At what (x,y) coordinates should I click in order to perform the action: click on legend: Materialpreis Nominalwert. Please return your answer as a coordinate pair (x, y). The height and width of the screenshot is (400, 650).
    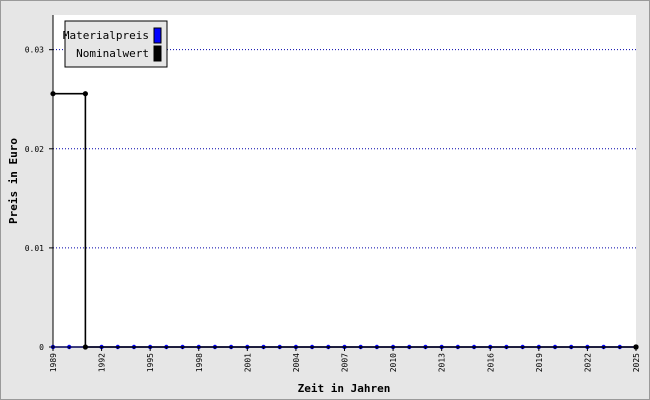
    Looking at the image, I should click on (115, 44).